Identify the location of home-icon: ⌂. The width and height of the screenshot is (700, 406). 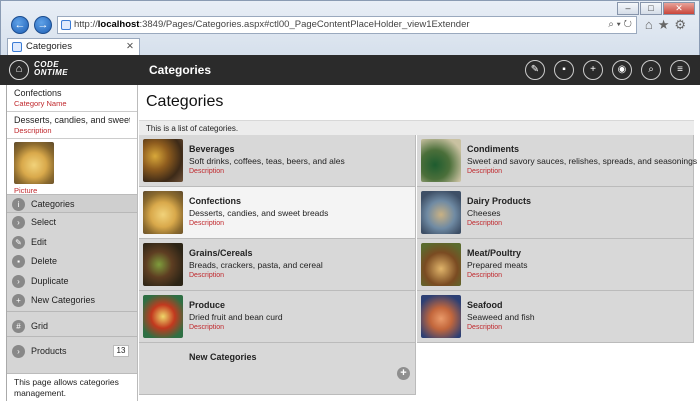
(651, 24).